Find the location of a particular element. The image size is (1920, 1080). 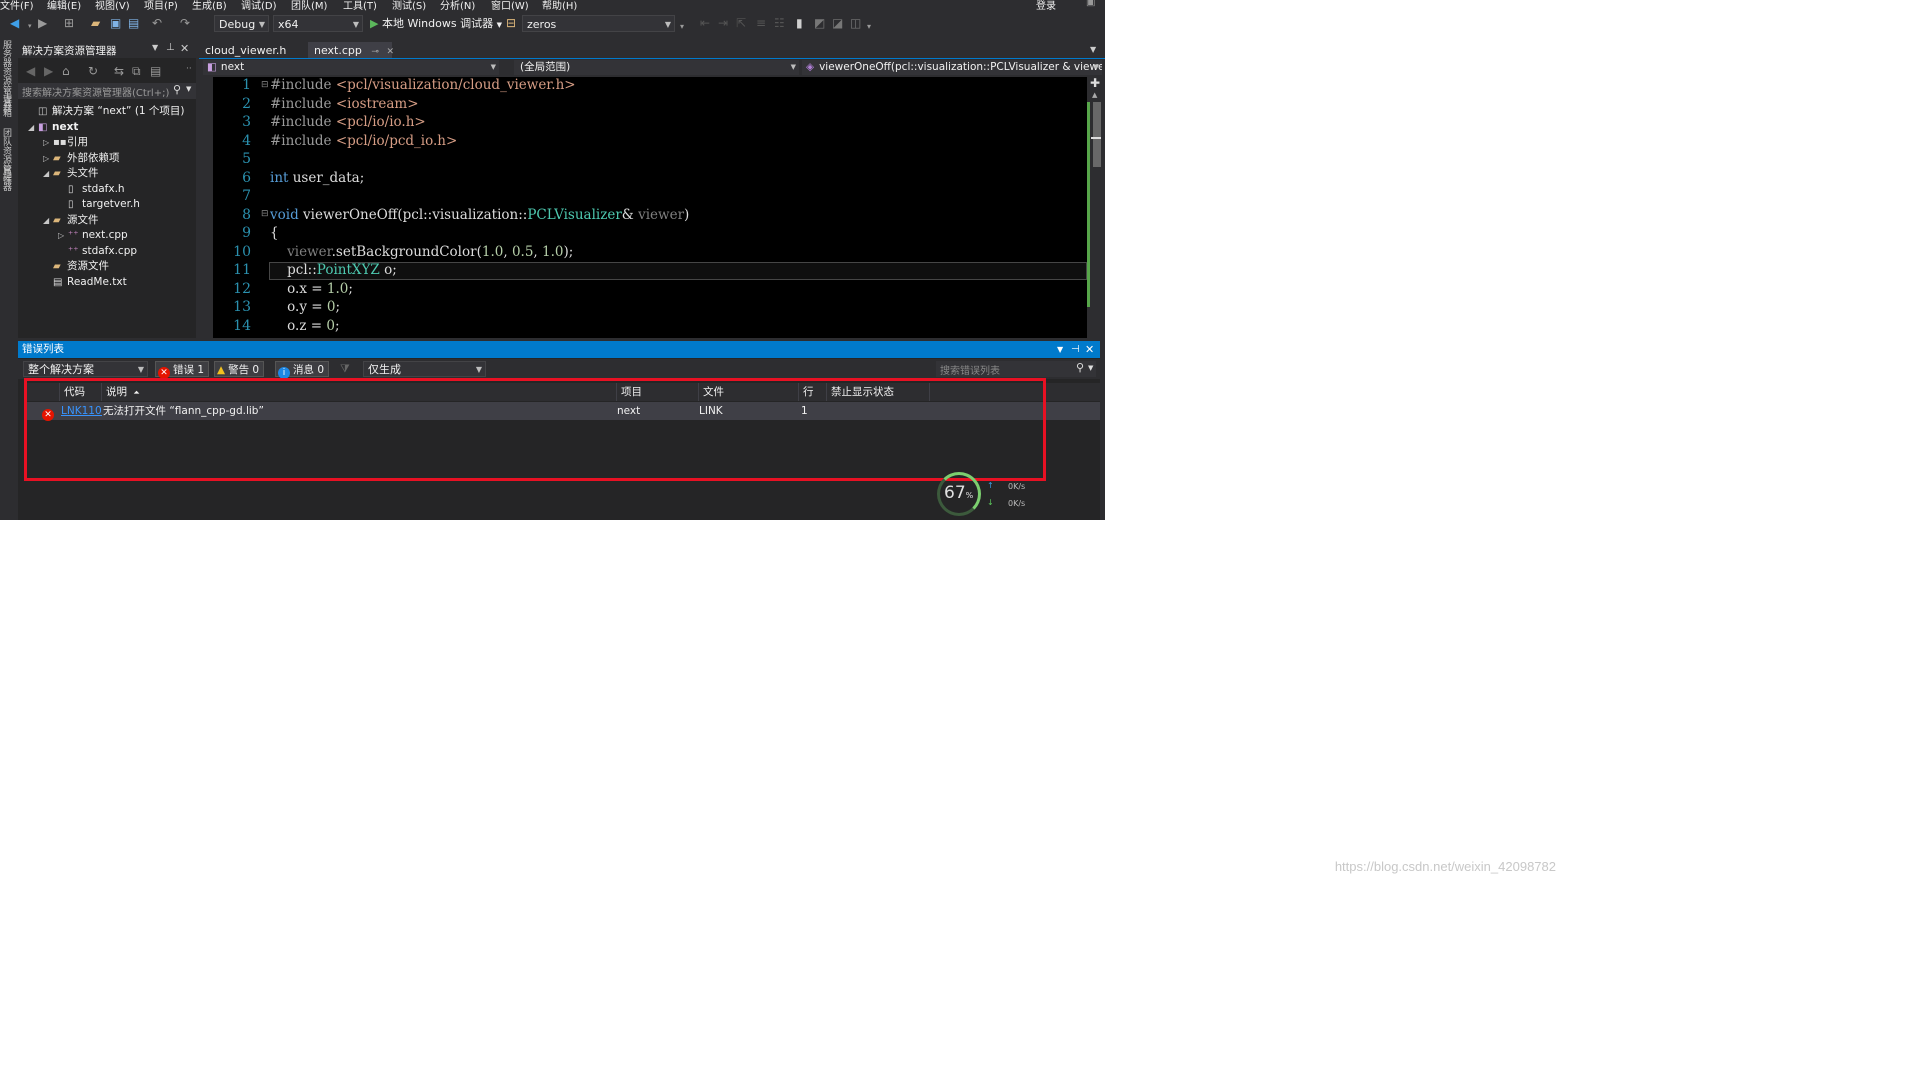

tree-item: ▯ stdafx.h is located at coordinates (91, 189).